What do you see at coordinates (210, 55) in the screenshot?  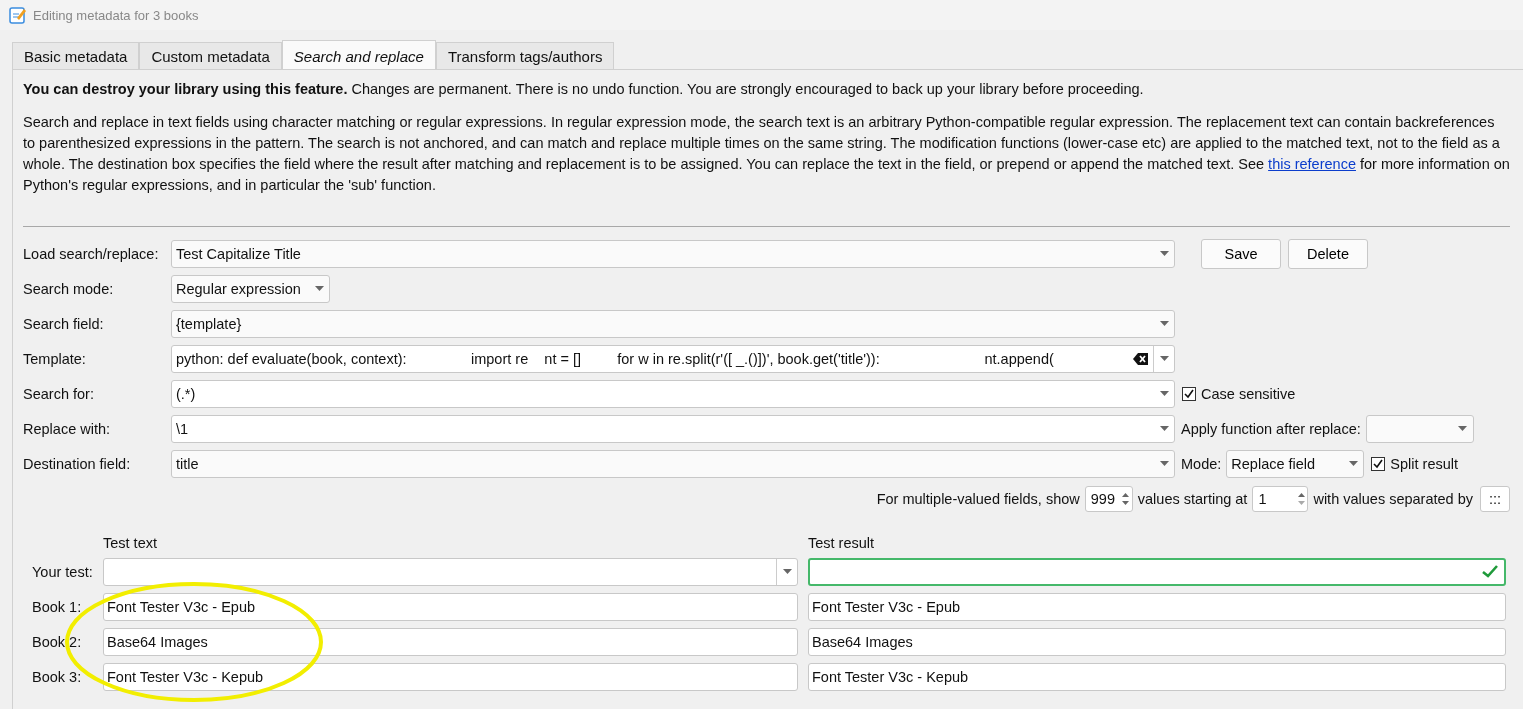 I see `tab: Custom metadata` at bounding box center [210, 55].